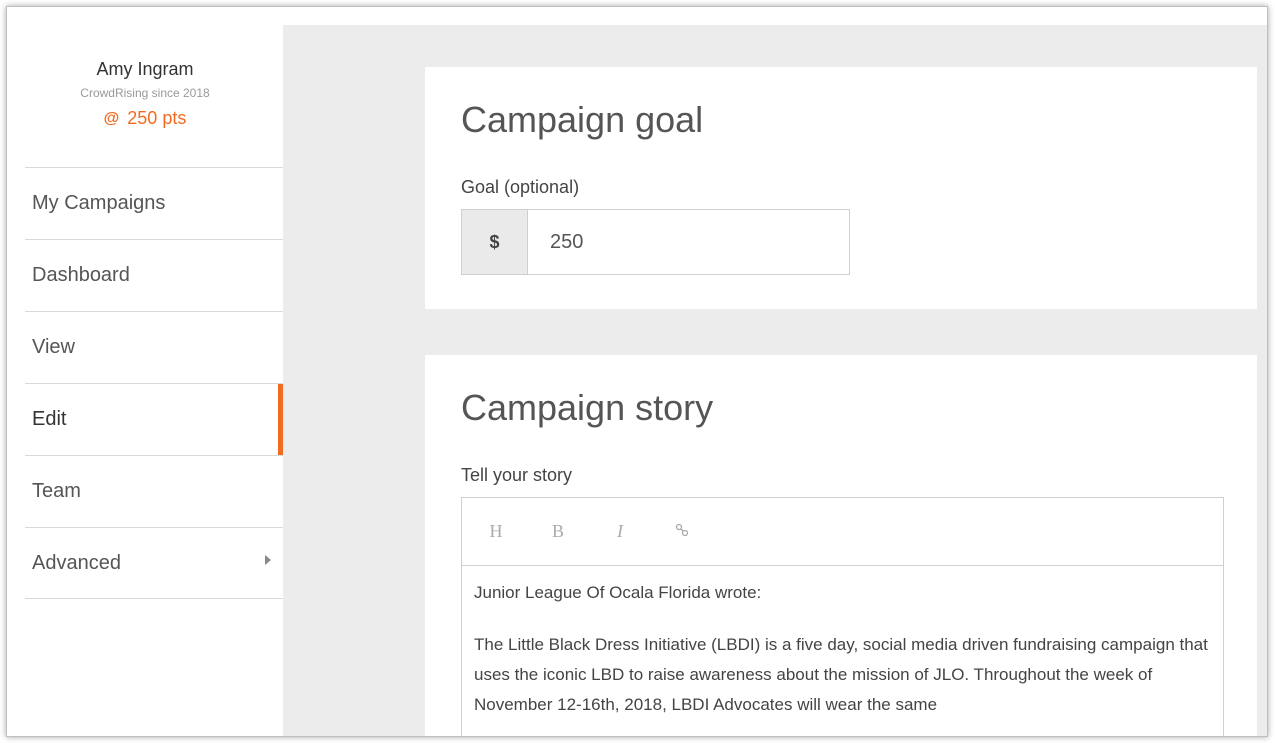 Image resolution: width=1275 pixels, height=743 pixels. I want to click on sidebar-item-label: Edit, so click(49, 419).